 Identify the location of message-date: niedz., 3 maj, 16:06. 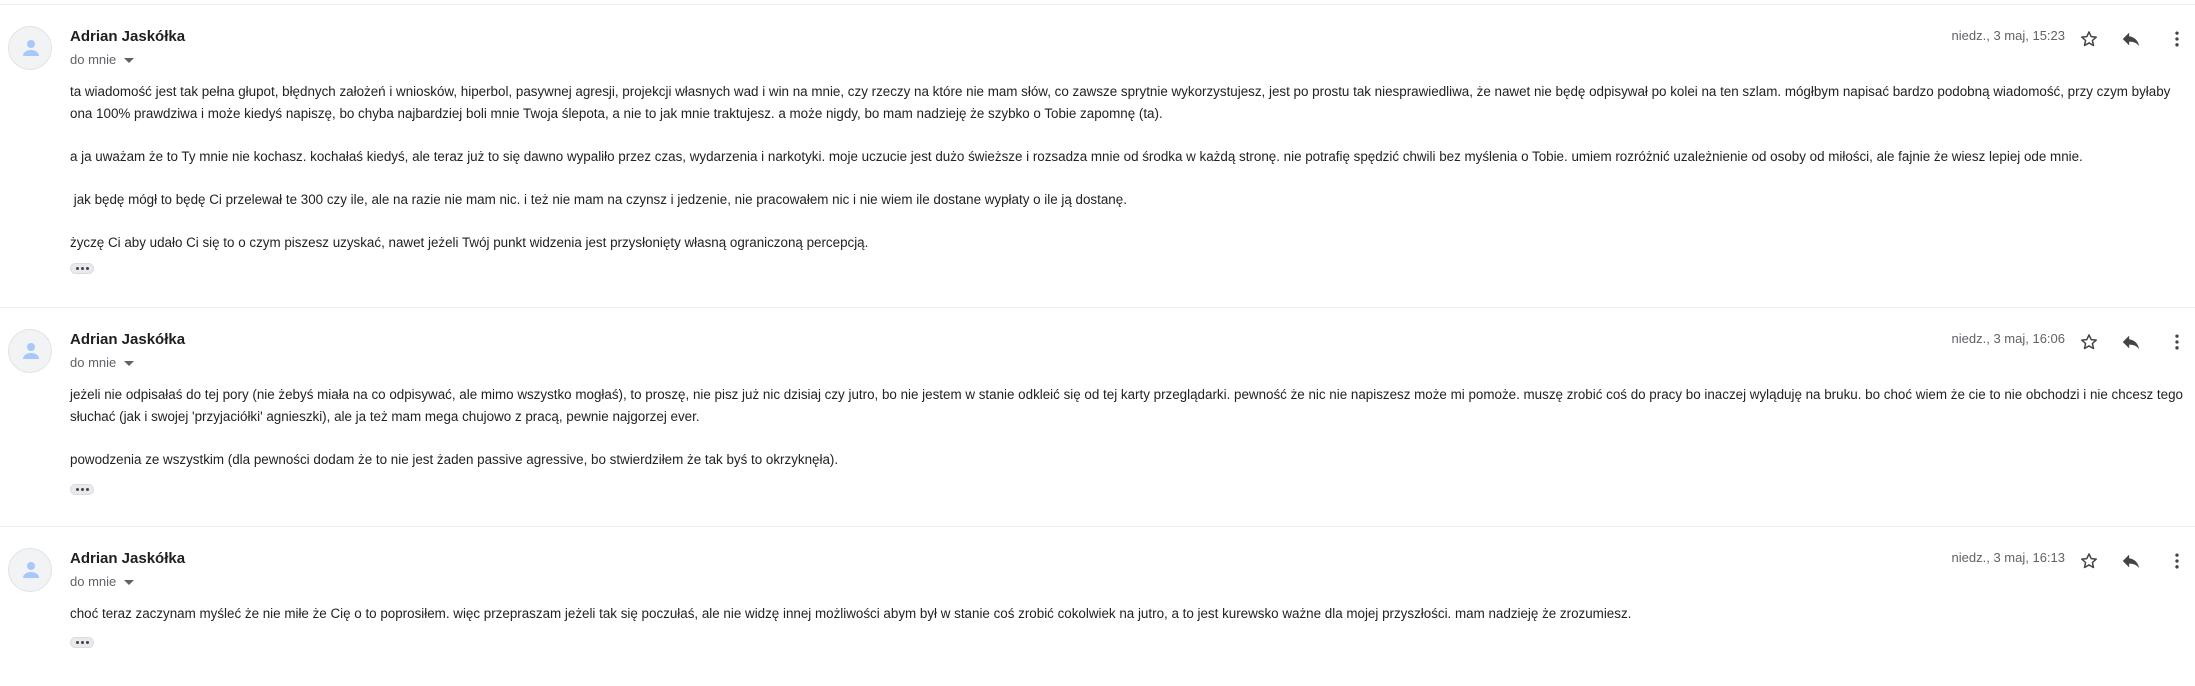
(2008, 338).